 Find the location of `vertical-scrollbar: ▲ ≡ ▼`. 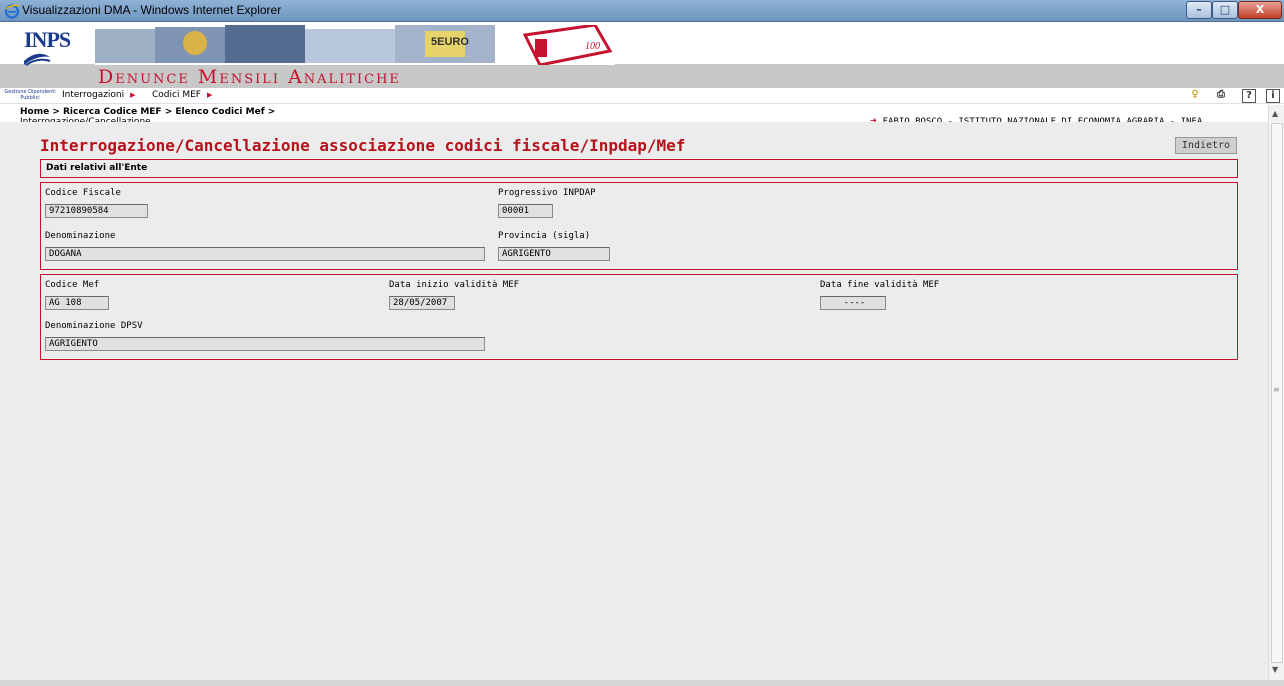

vertical-scrollbar: ▲ ≡ ▼ is located at coordinates (1276, 392).